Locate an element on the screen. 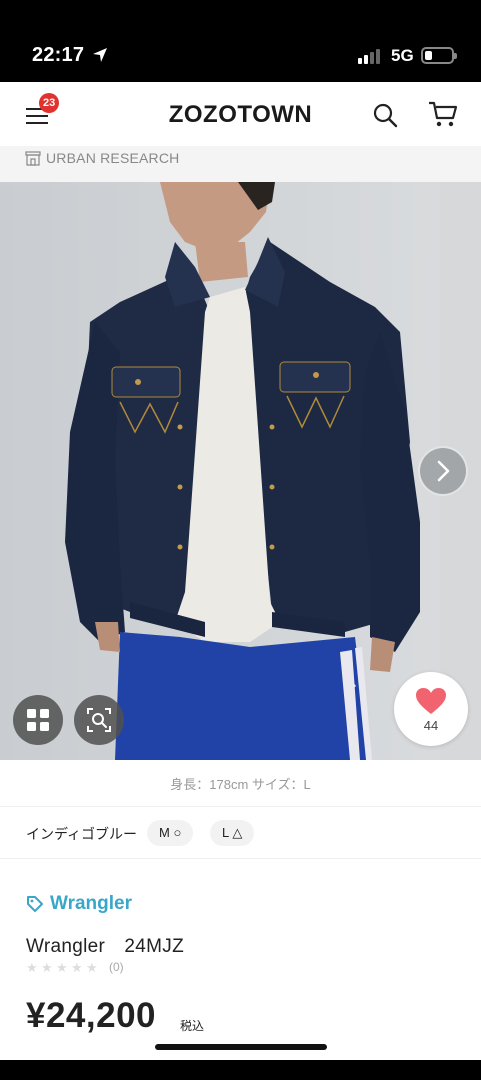 The width and height of the screenshot is (481, 1080). store-icon is located at coordinates (33, 158).